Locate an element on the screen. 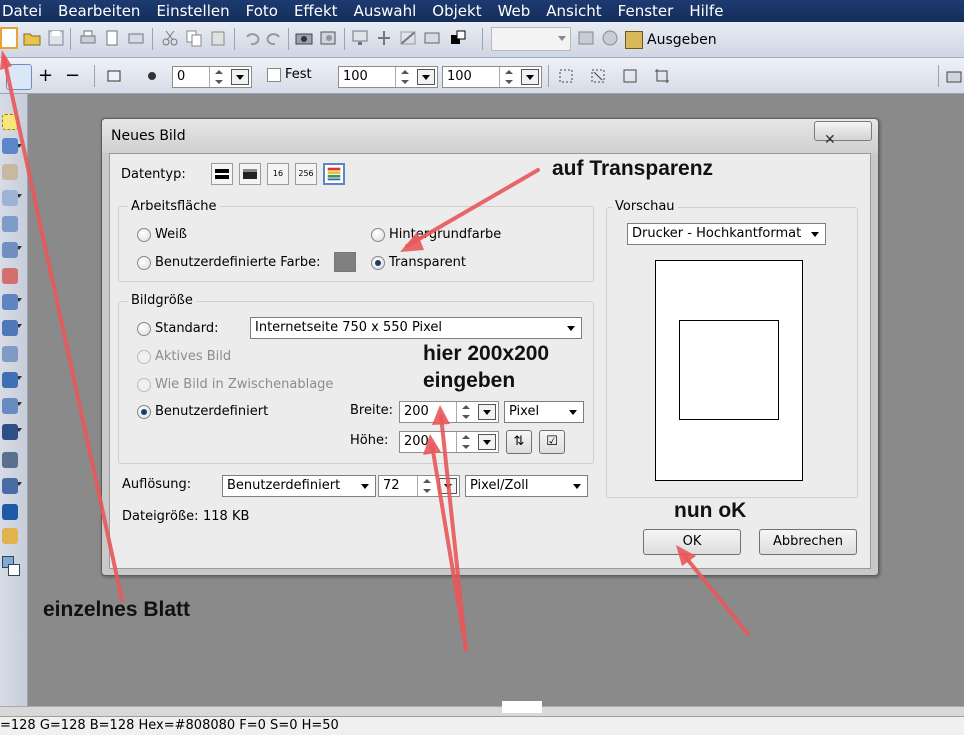 Image resolution: width=964 pixels, height=735 pixels. menu-einstellen: Einstellen is located at coordinates (192, 11).